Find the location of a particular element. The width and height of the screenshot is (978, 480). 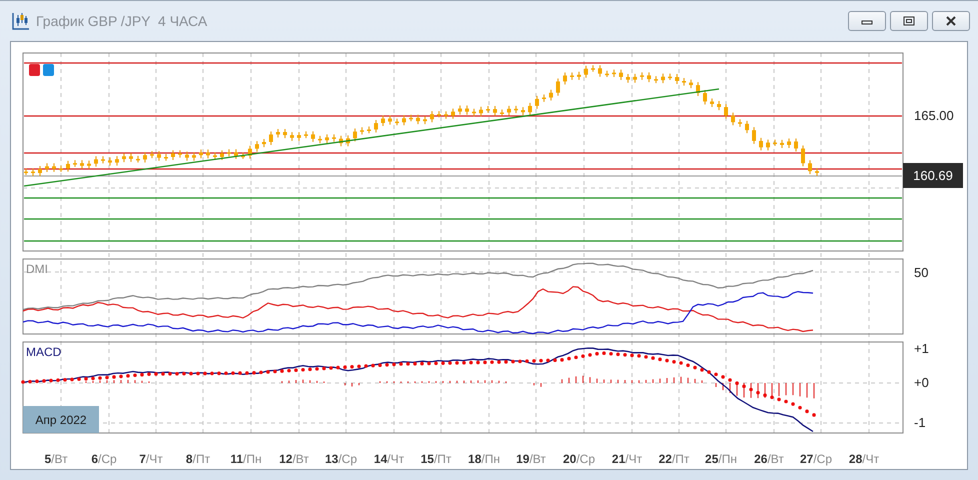

date-label: 25/Пн is located at coordinates (721, 459).